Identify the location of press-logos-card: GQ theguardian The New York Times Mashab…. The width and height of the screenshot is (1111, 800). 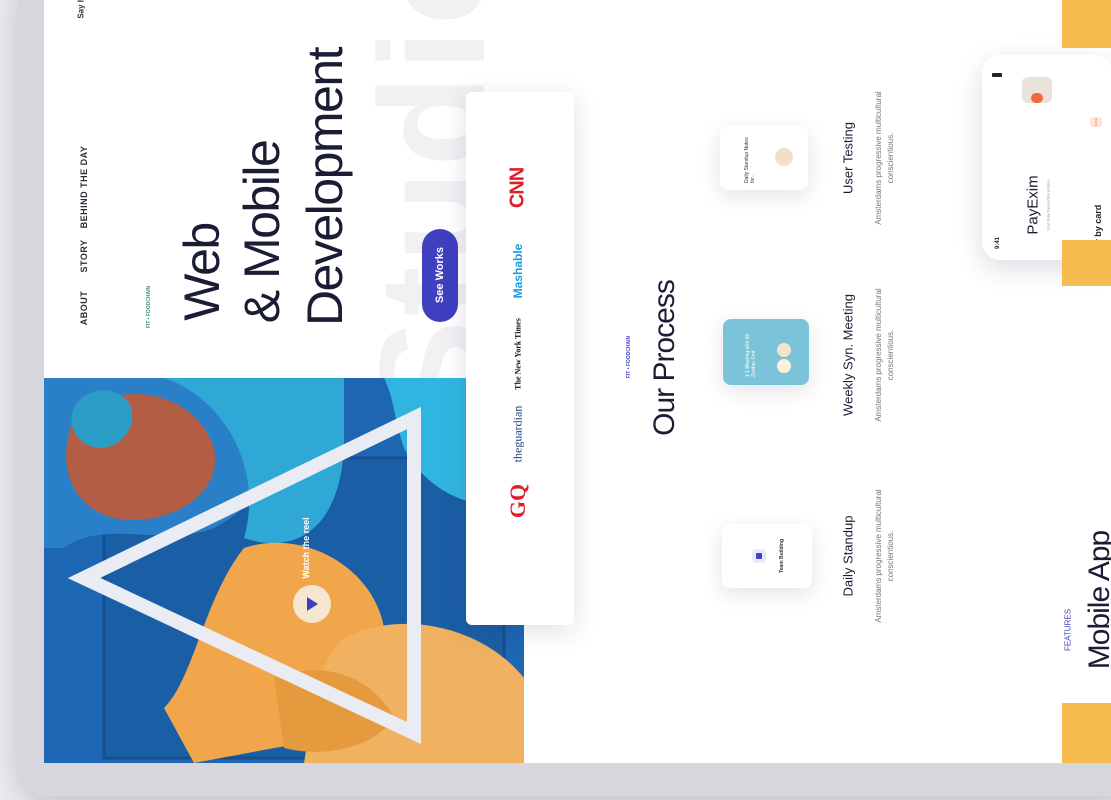
(520, 358).